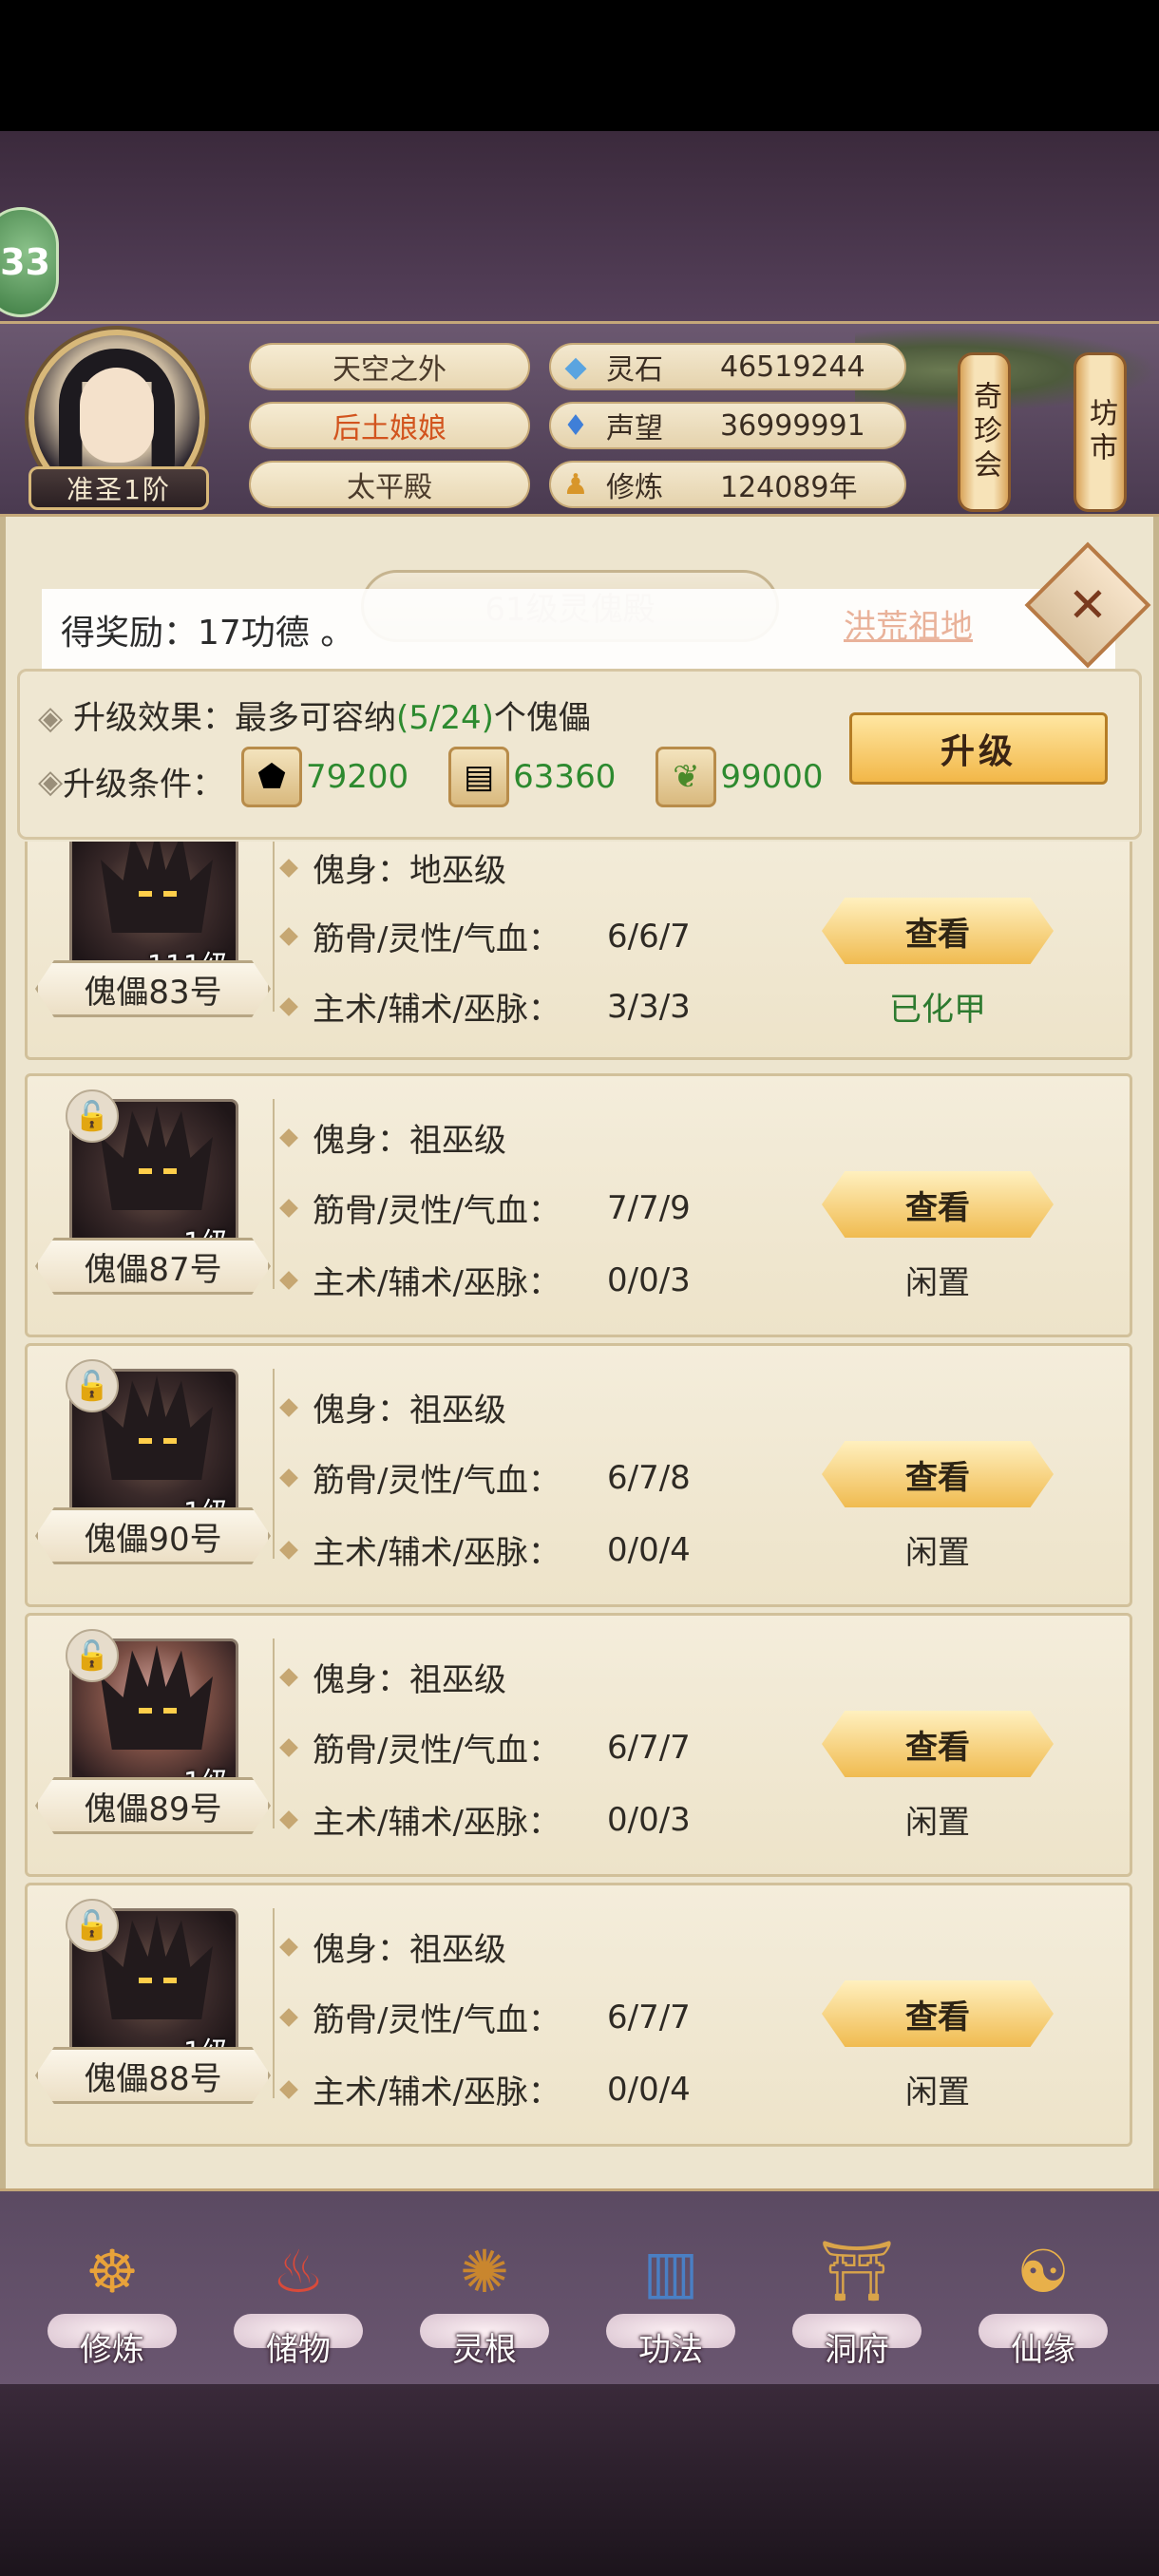  I want to click on nav-immortal-fate: ☯ 仙缘, so click(1043, 2299).